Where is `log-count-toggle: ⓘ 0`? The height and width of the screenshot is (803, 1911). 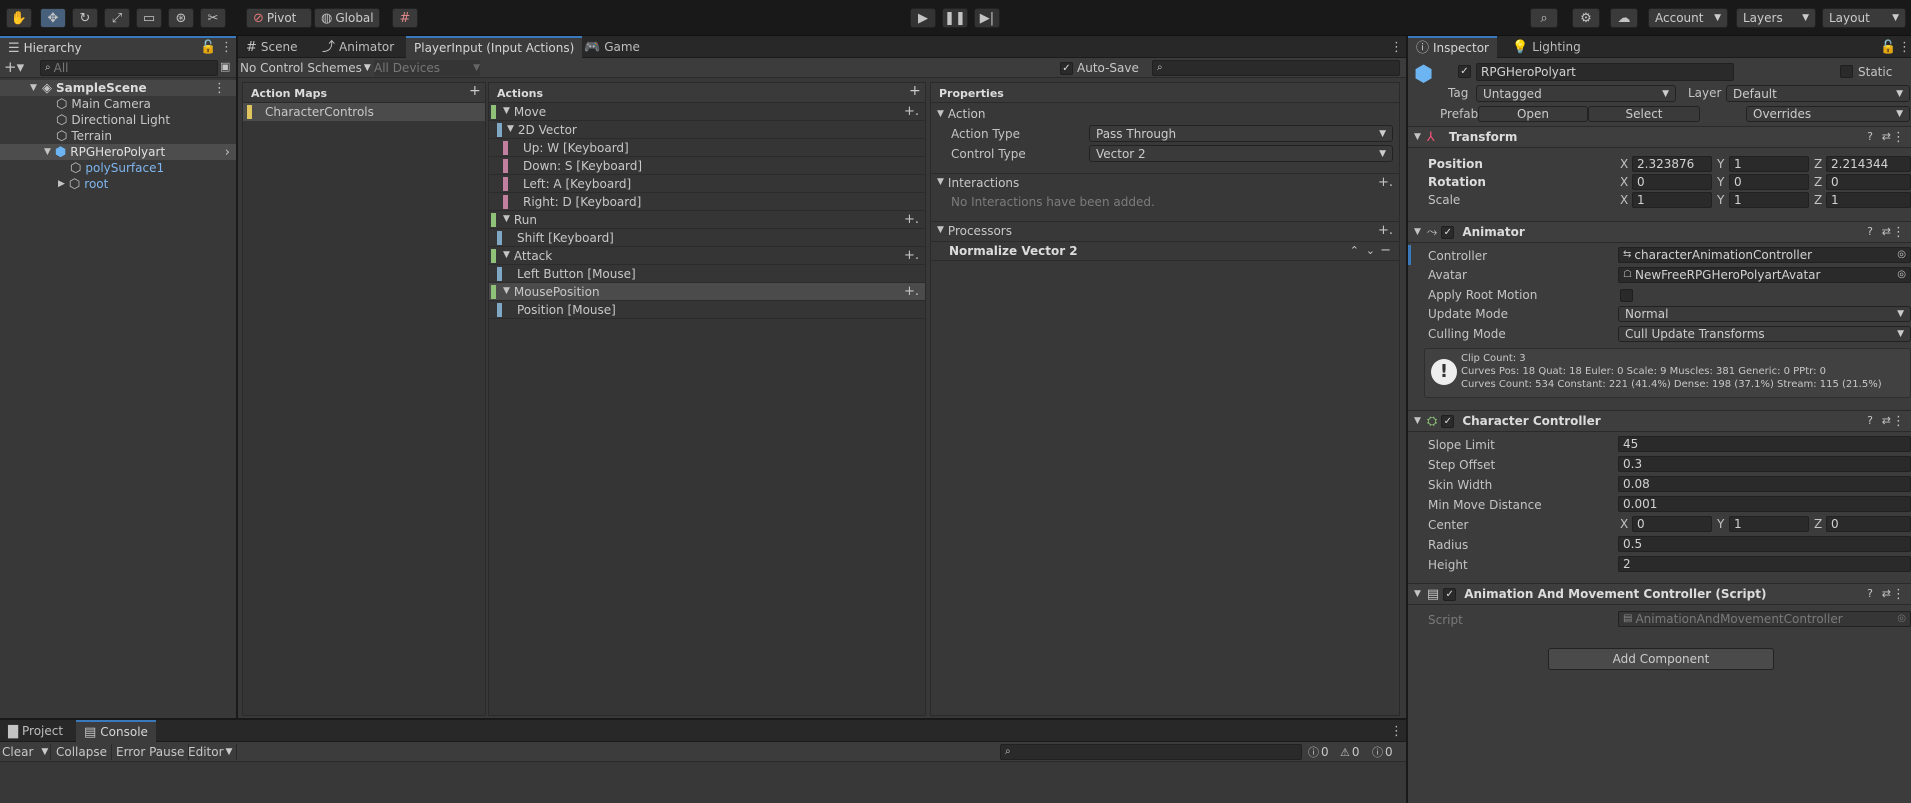
log-count-toggle: ⓘ 0 is located at coordinates (1318, 752).